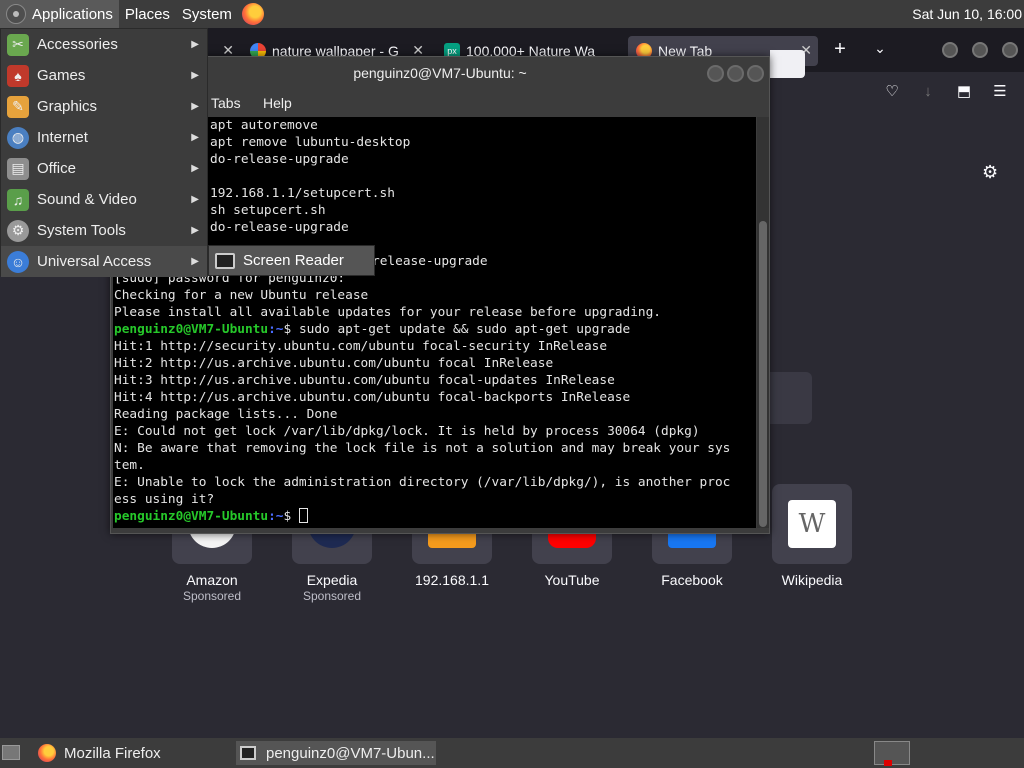 This screenshot has height=768, width=1024. What do you see at coordinates (964, 92) in the screenshot?
I see `extensions-icon: ⬒` at bounding box center [964, 92].